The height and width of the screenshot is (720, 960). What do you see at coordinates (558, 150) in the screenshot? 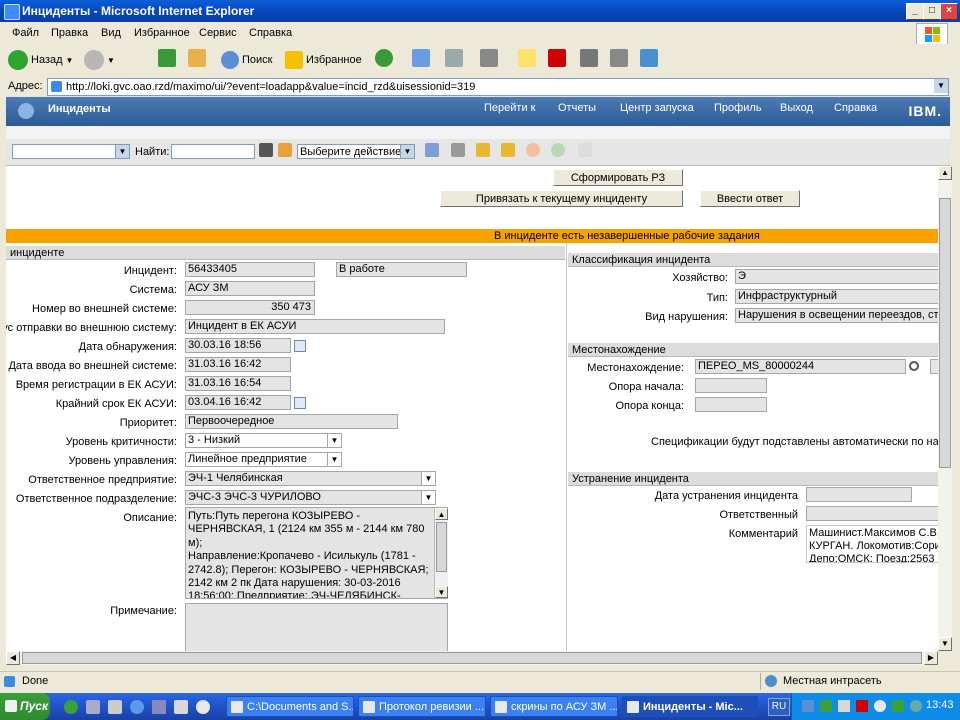
I see `workflow-icon` at bounding box center [558, 150].